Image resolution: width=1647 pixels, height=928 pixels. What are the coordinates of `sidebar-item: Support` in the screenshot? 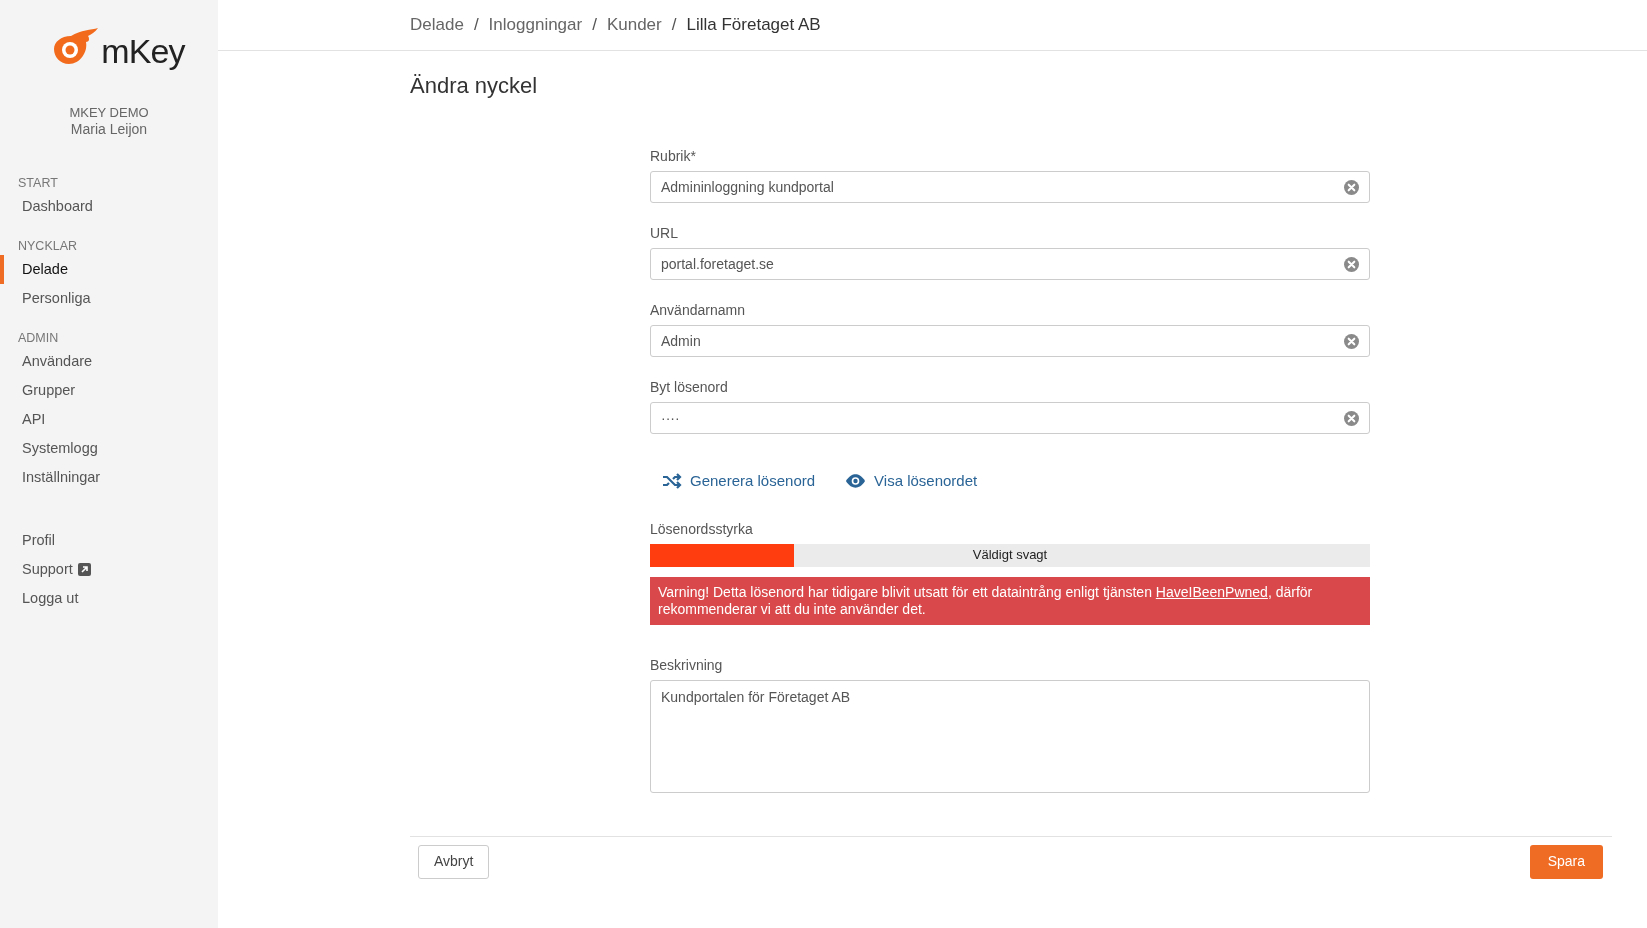 It's located at (109, 569).